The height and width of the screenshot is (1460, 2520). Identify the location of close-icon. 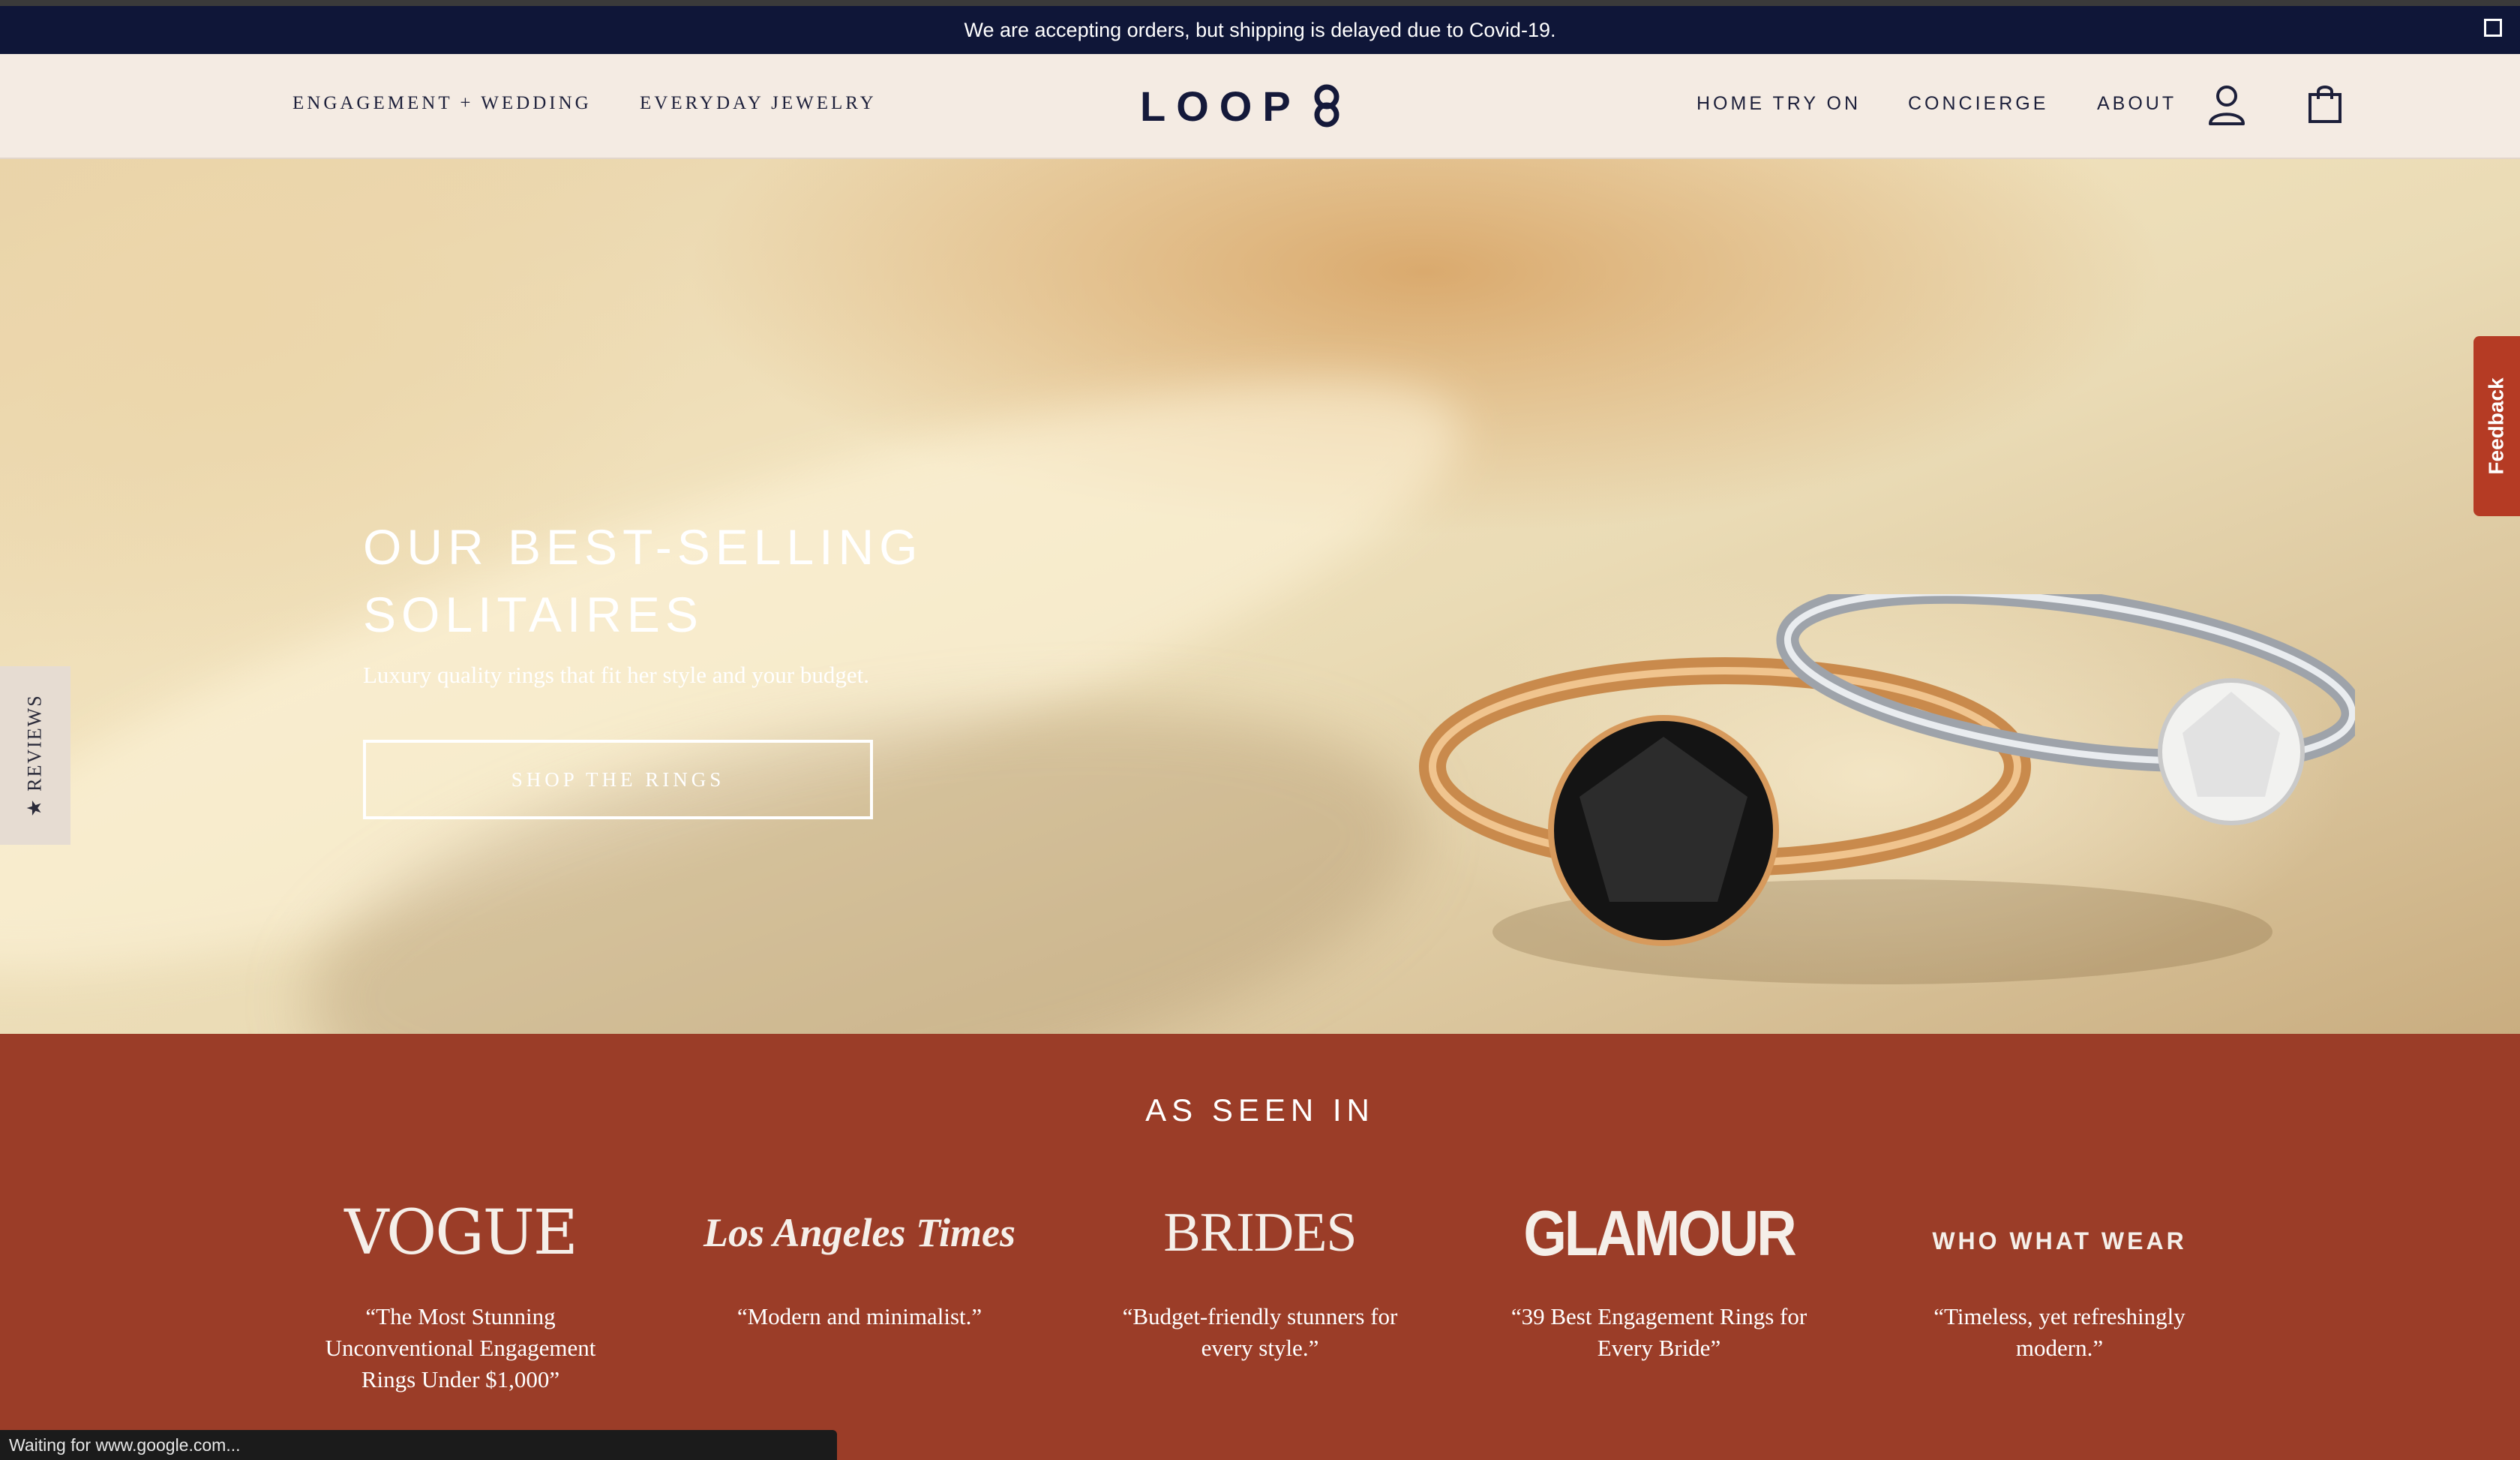
(2493, 28).